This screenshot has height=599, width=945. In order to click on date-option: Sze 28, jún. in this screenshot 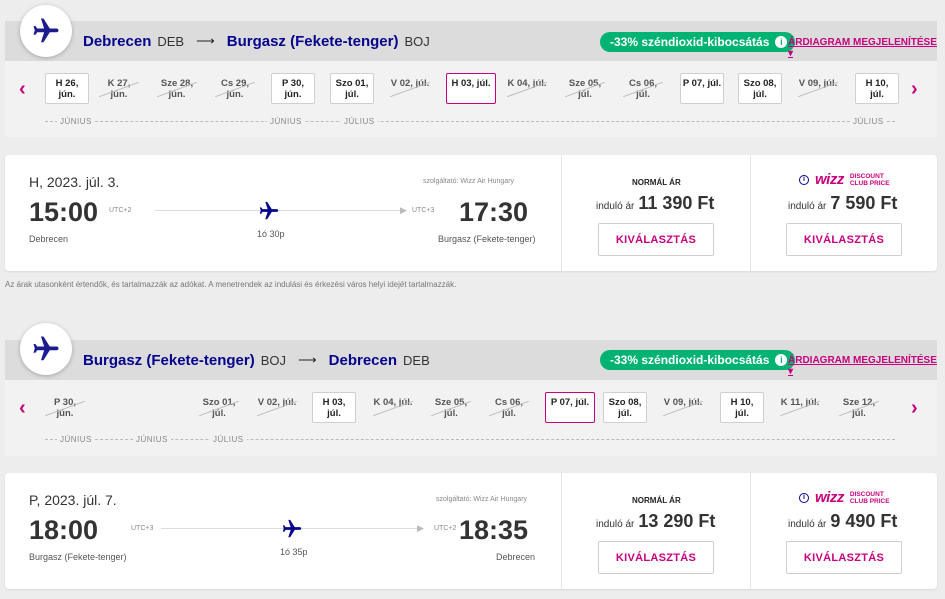, I will do `click(177, 88)`.